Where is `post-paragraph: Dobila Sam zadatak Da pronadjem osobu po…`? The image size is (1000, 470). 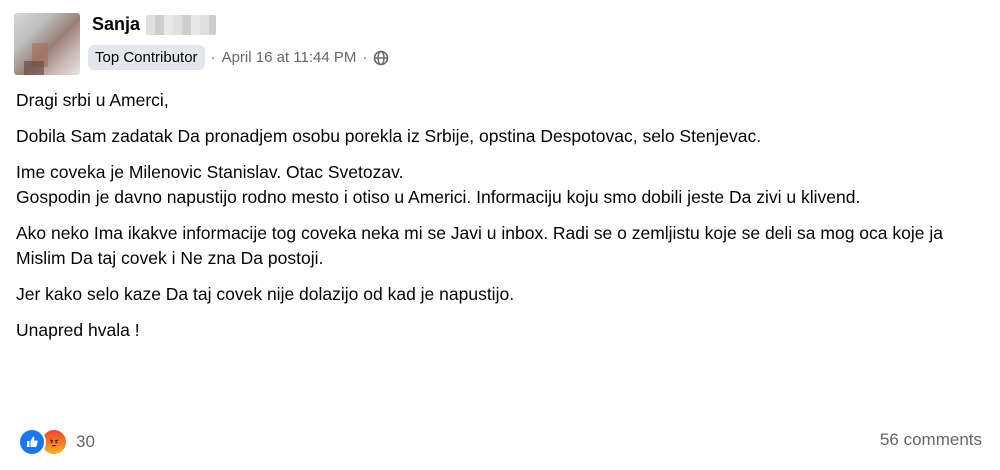 post-paragraph: Dobila Sam zadatak Da pronadjem osobu po… is located at coordinates (389, 136).